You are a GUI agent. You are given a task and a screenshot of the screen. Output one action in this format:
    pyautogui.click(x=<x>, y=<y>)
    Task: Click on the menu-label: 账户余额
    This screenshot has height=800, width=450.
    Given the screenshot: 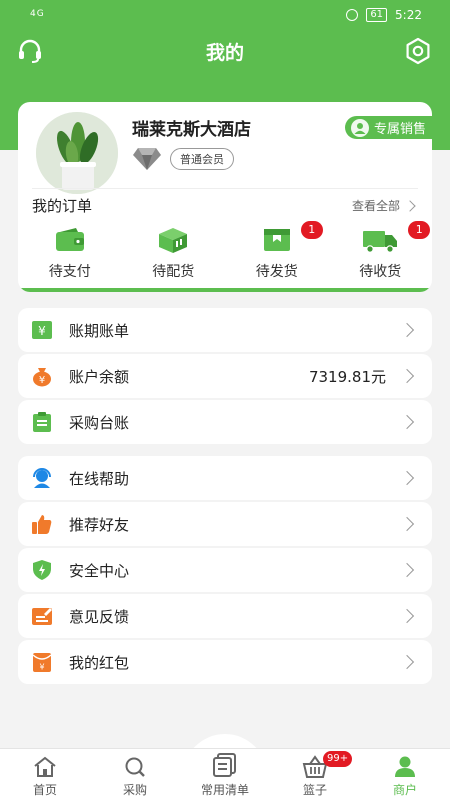 What is the action you would take?
    pyautogui.click(x=99, y=377)
    